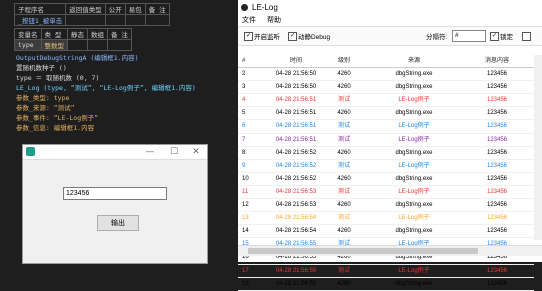 The width and height of the screenshot is (542, 291). Describe the element at coordinates (386, 88) in the screenshot. I see `log-row: 3 04-28 21:56:50 4260 dbgString.exe 123456` at that location.